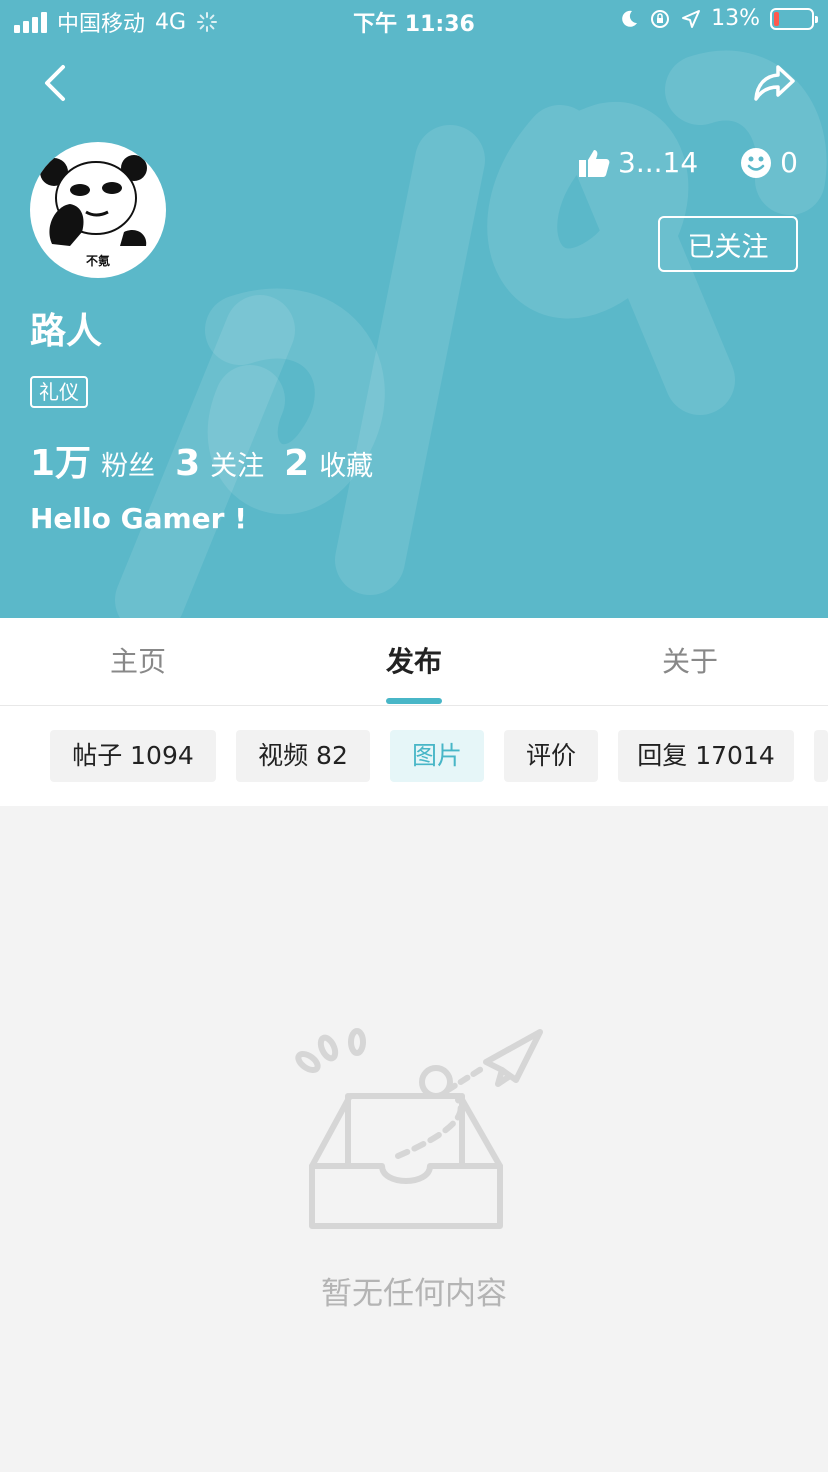  I want to click on tab-about: 关于, so click(690, 662).